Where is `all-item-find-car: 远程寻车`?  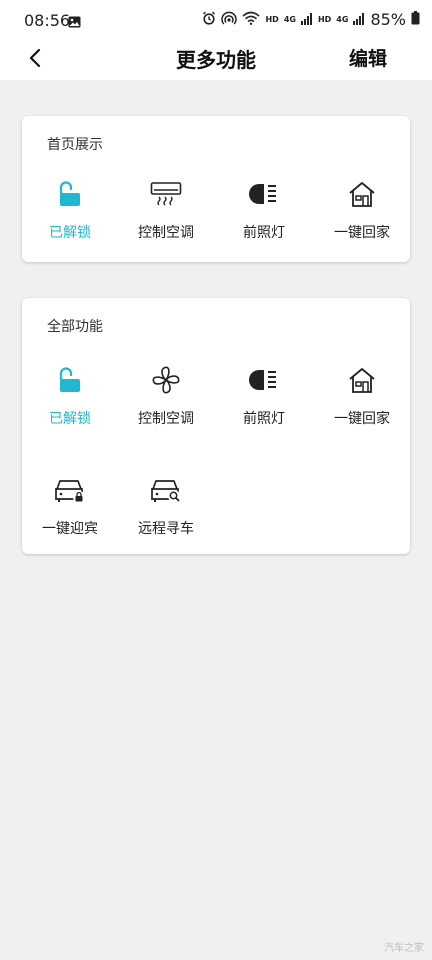
all-item-find-car: 远程寻车 is located at coordinates (166, 504).